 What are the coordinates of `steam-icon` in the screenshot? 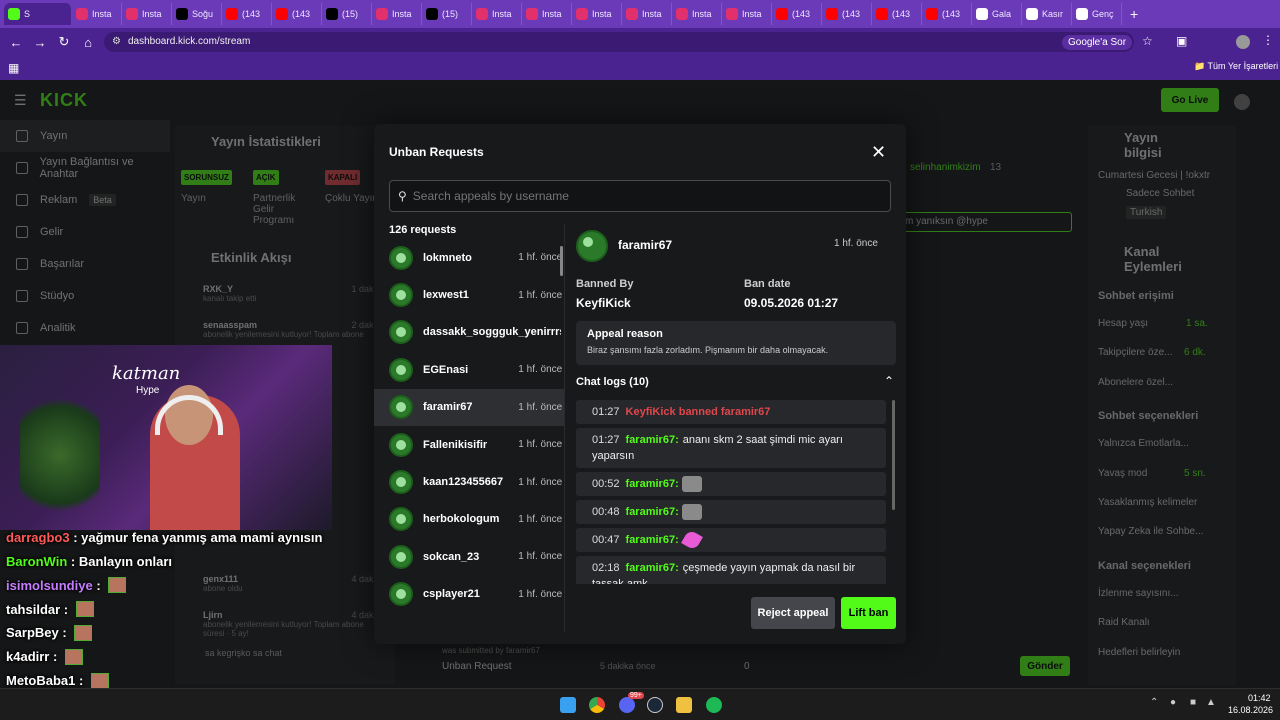 It's located at (655, 705).